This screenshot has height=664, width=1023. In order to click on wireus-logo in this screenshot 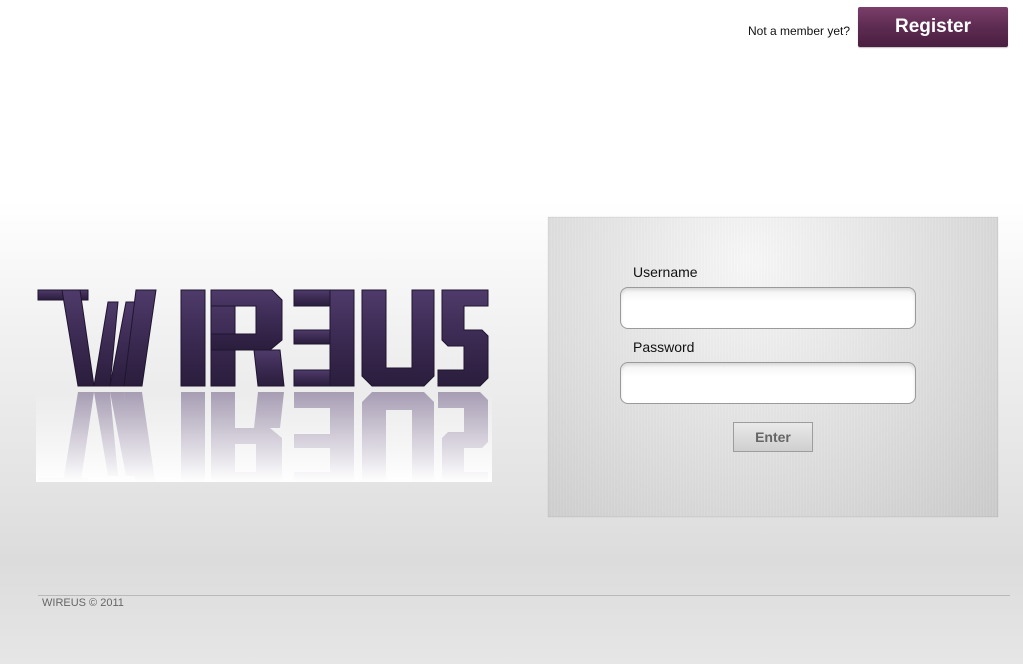, I will do `click(264, 385)`.